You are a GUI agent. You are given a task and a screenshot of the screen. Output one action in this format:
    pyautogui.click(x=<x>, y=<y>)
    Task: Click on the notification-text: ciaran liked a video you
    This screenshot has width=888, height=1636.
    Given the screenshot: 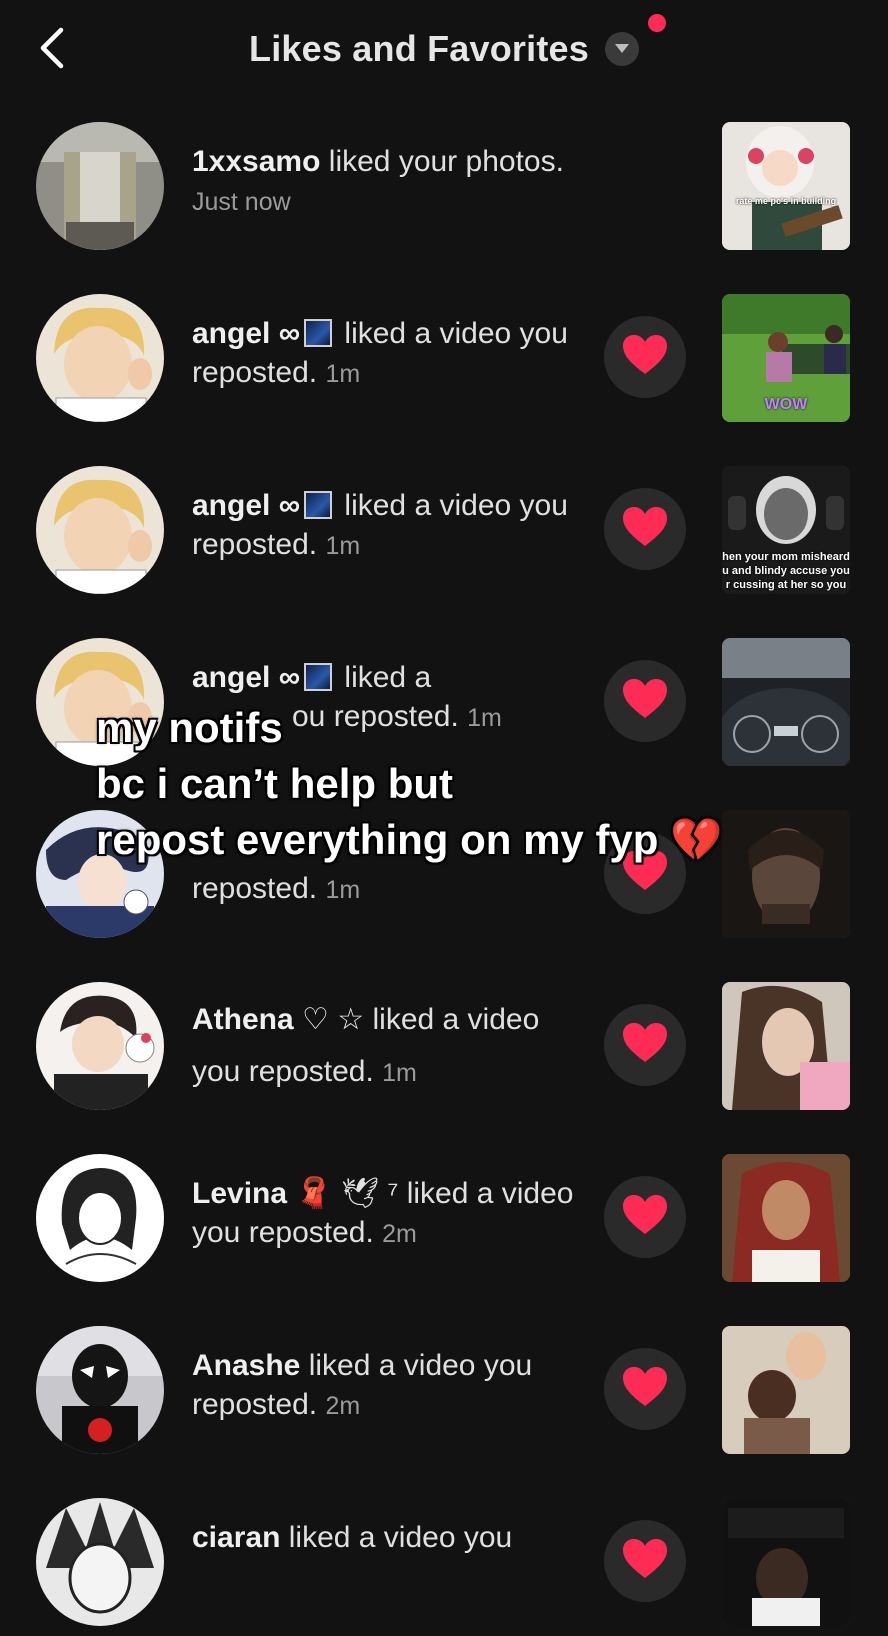 What is the action you would take?
    pyautogui.click(x=387, y=1537)
    